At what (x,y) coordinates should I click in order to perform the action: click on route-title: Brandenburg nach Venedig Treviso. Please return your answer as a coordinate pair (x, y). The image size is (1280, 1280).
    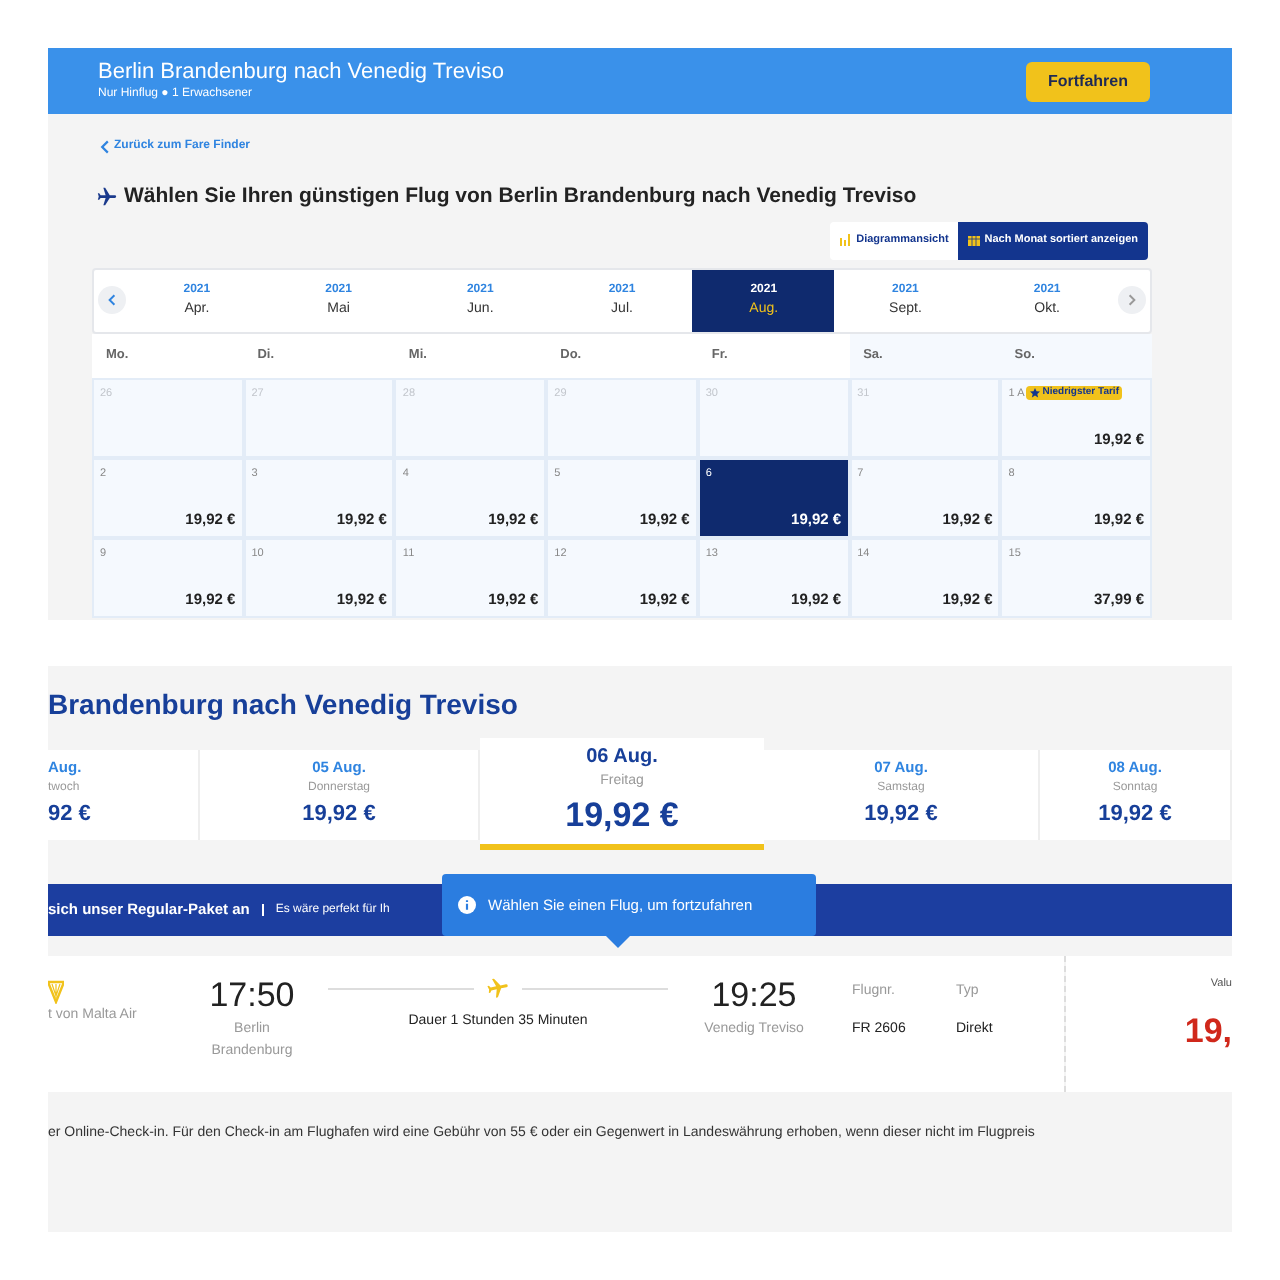
    Looking at the image, I should click on (284, 705).